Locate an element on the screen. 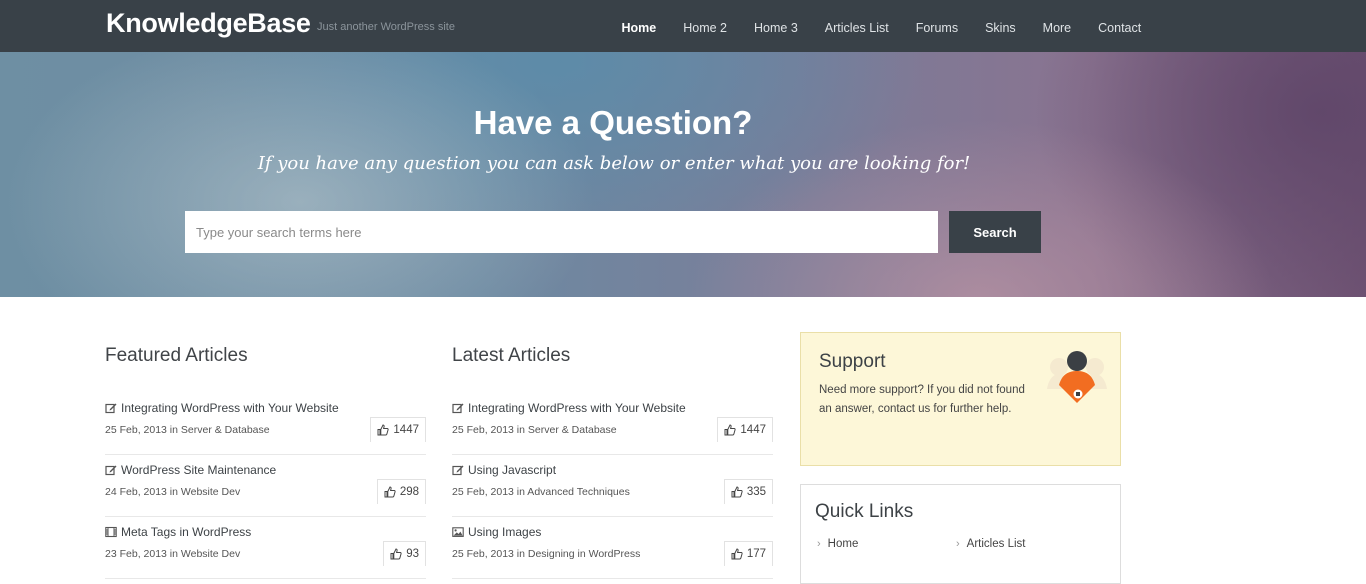  article-link: Meta Tags in WordPress is located at coordinates (178, 532).